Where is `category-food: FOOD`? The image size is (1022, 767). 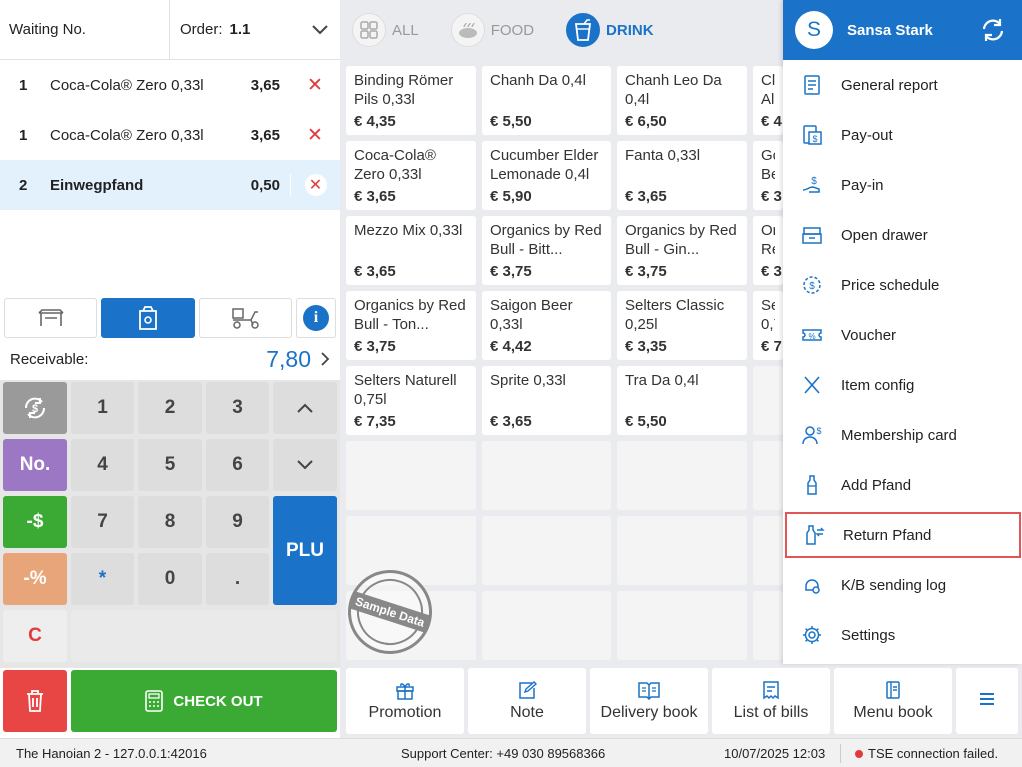 category-food: FOOD is located at coordinates (492, 30).